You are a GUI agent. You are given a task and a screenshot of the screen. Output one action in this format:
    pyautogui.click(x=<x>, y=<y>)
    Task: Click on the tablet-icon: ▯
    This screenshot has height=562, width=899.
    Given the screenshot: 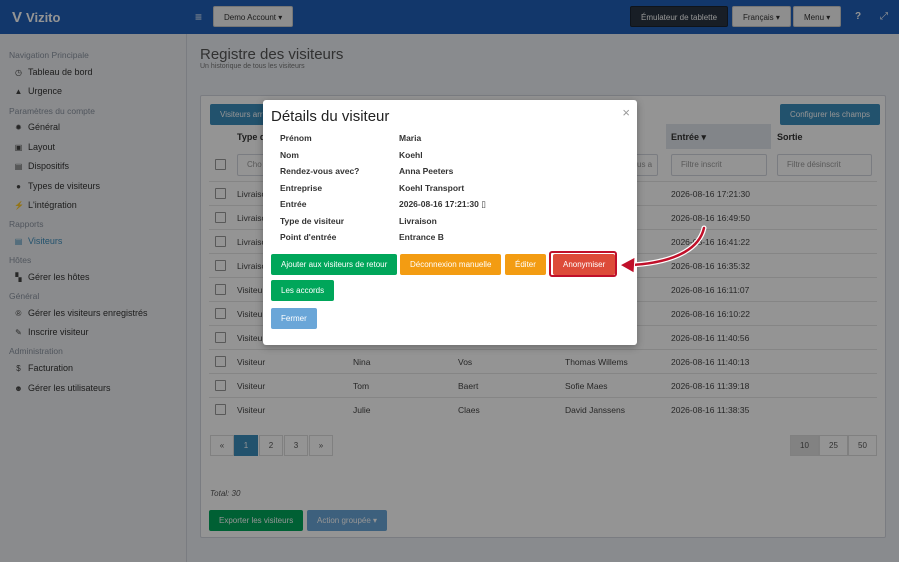 What is the action you would take?
    pyautogui.click(x=483, y=204)
    